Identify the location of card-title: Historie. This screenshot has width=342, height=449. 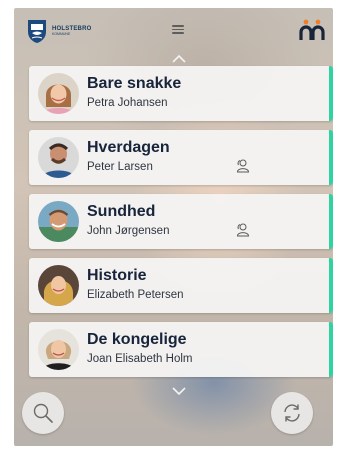
(117, 275).